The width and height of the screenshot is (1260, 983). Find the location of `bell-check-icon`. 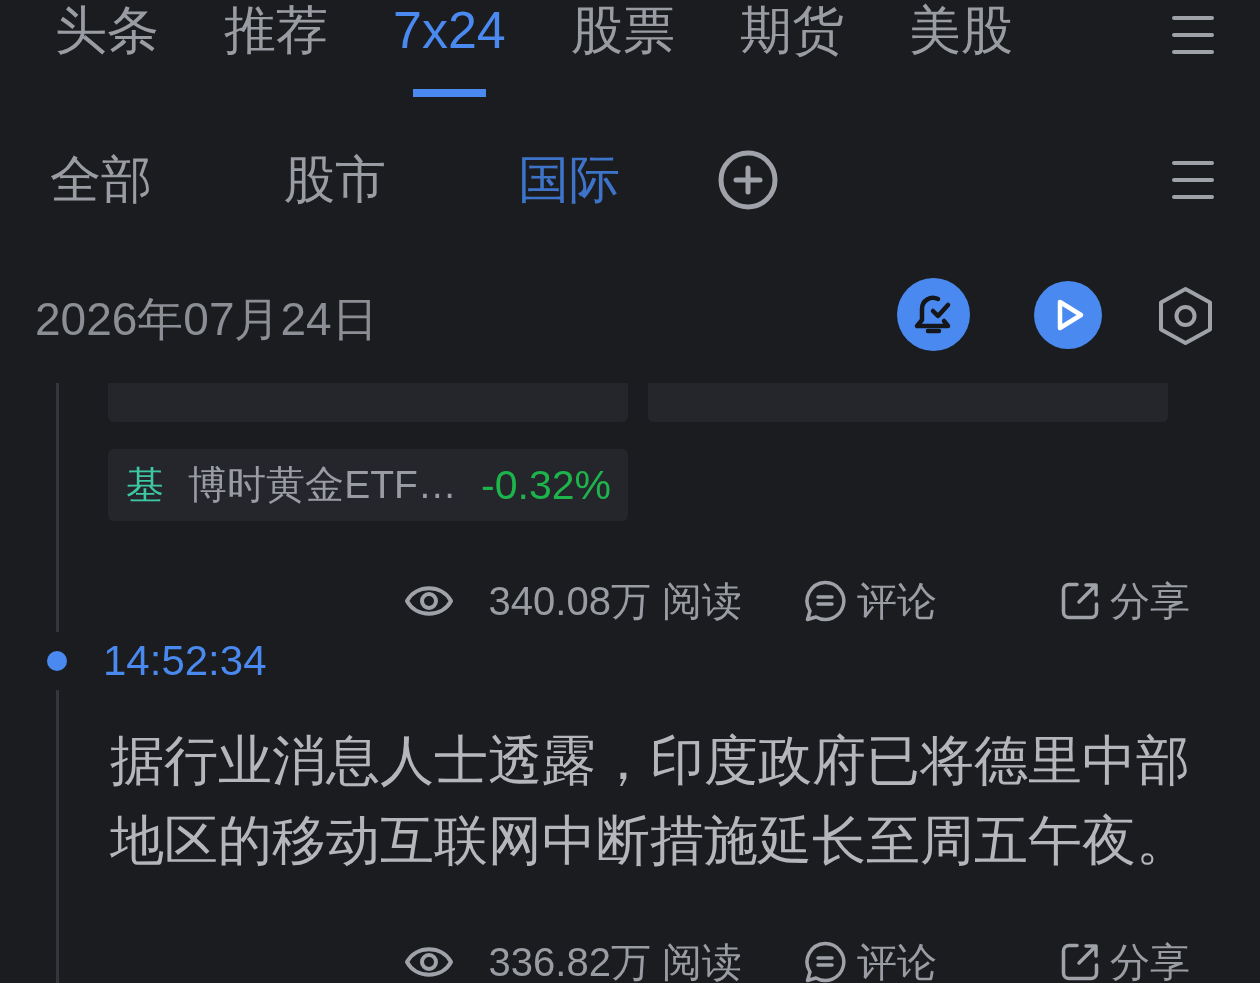

bell-check-icon is located at coordinates (933, 314).